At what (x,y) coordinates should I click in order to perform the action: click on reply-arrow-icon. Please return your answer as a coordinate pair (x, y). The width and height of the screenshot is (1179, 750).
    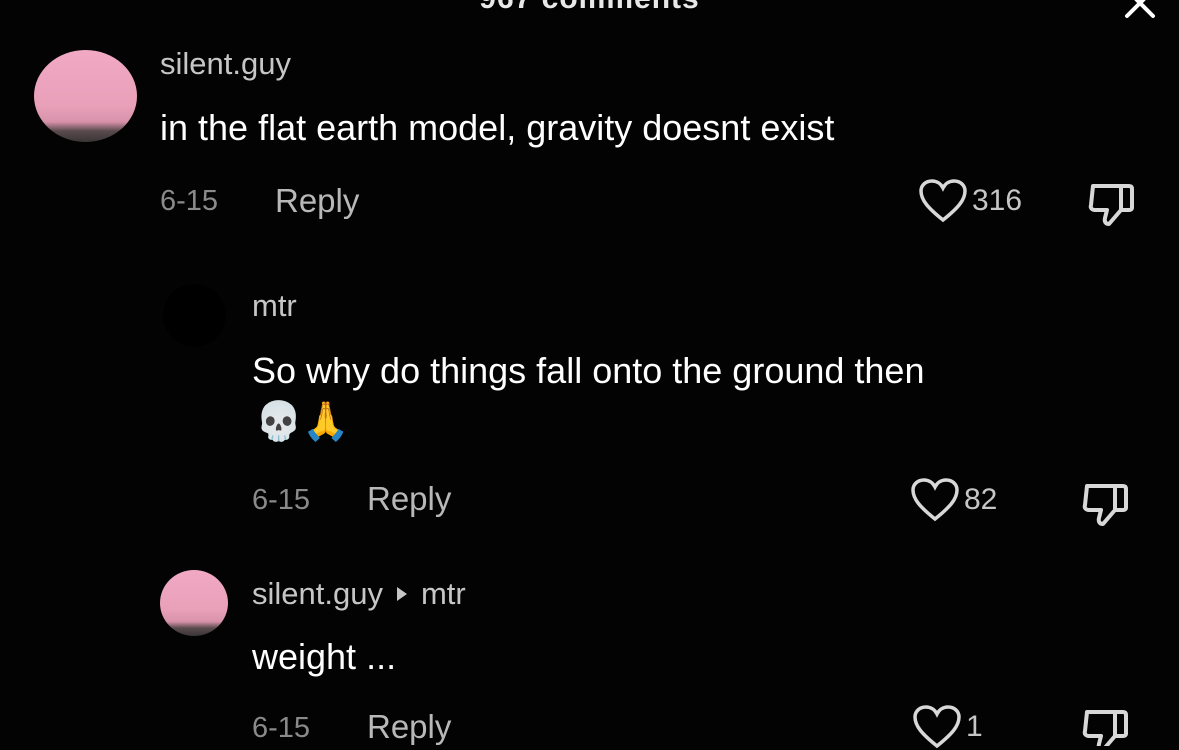
    Looking at the image, I should click on (401, 593).